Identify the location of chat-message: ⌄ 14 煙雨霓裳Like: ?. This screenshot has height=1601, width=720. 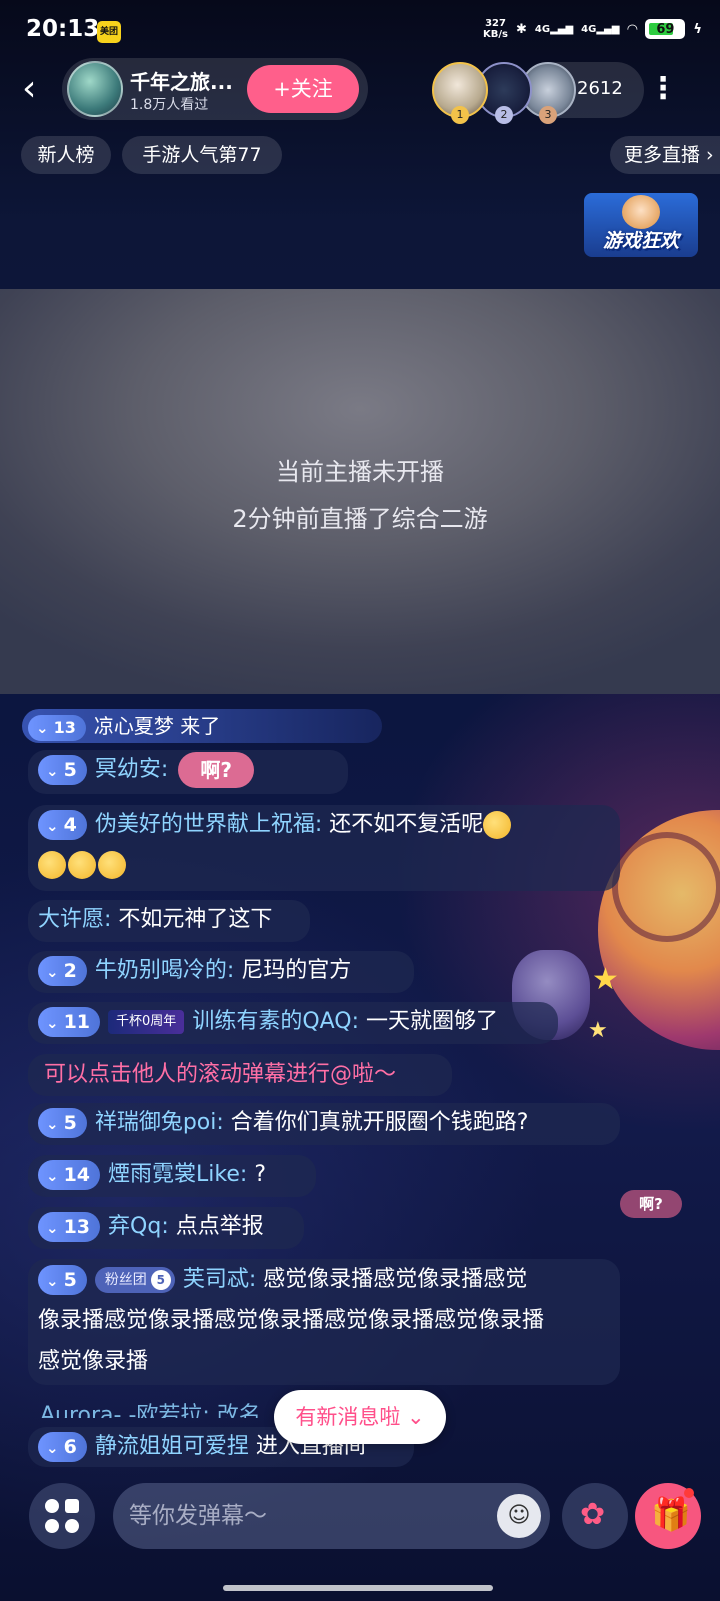
(172, 1176).